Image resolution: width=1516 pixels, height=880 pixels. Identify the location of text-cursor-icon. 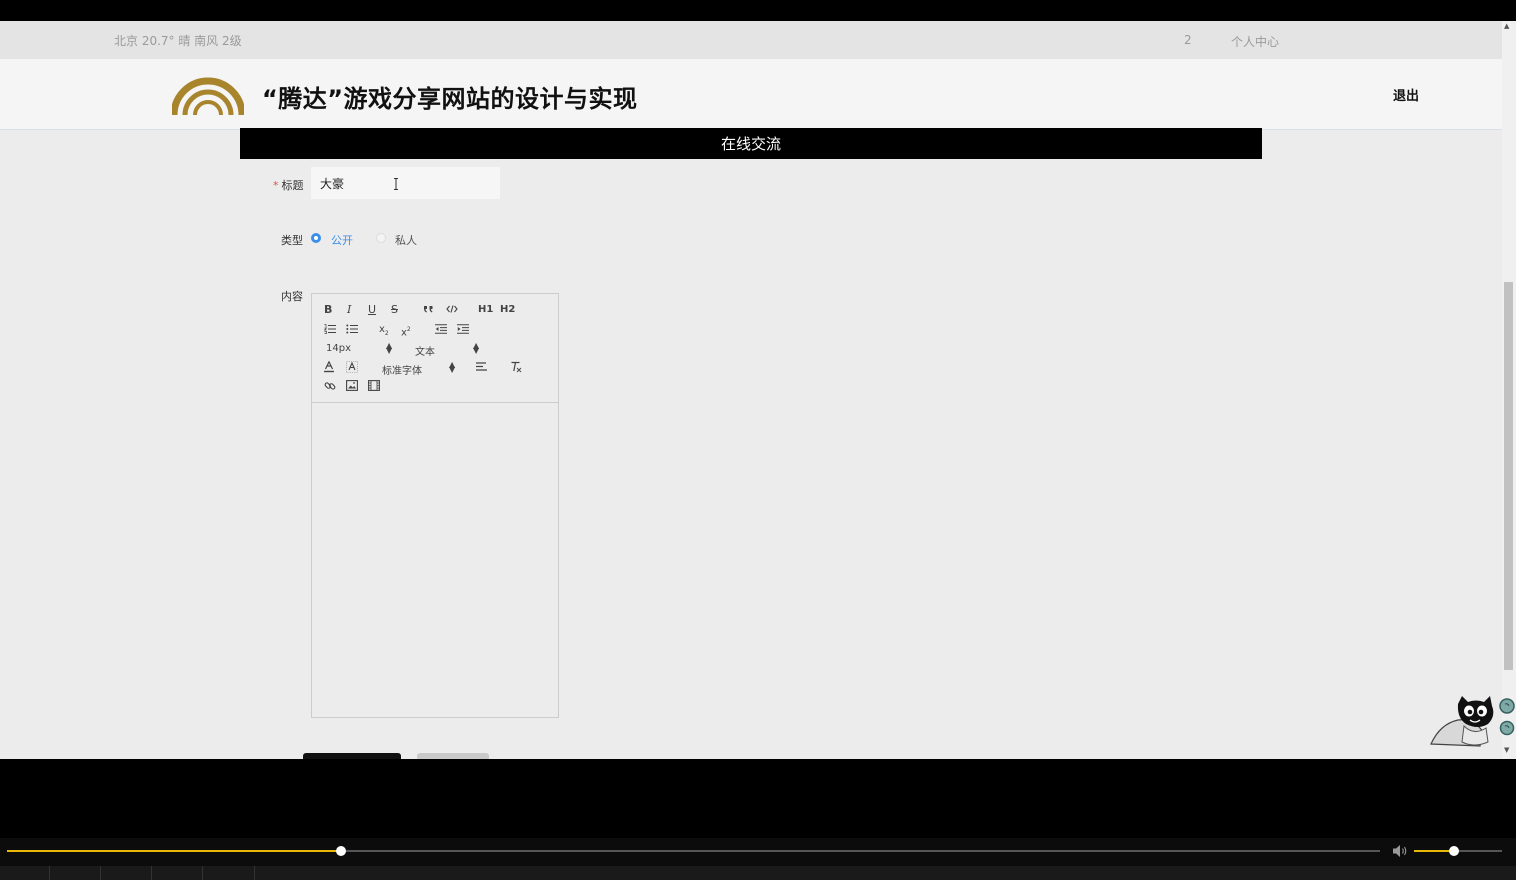
(396, 184).